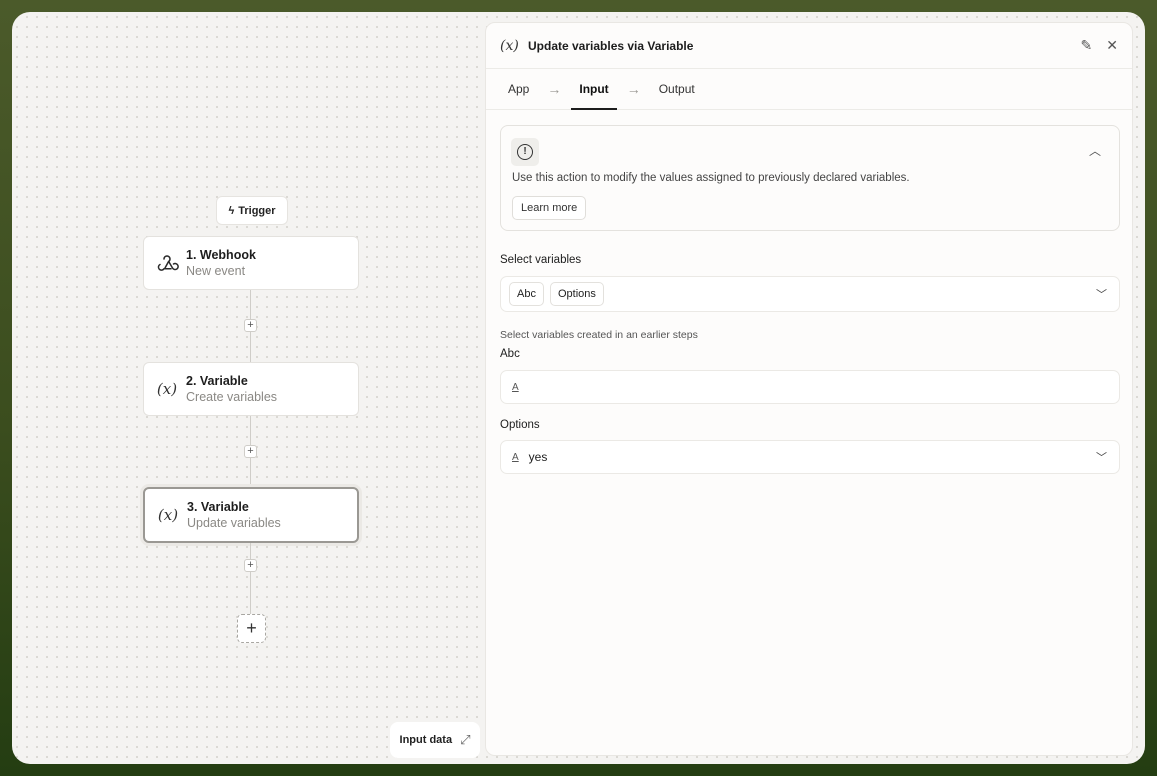 This screenshot has height=776, width=1157. Describe the element at coordinates (520, 425) in the screenshot. I see `options-label: Options` at that location.